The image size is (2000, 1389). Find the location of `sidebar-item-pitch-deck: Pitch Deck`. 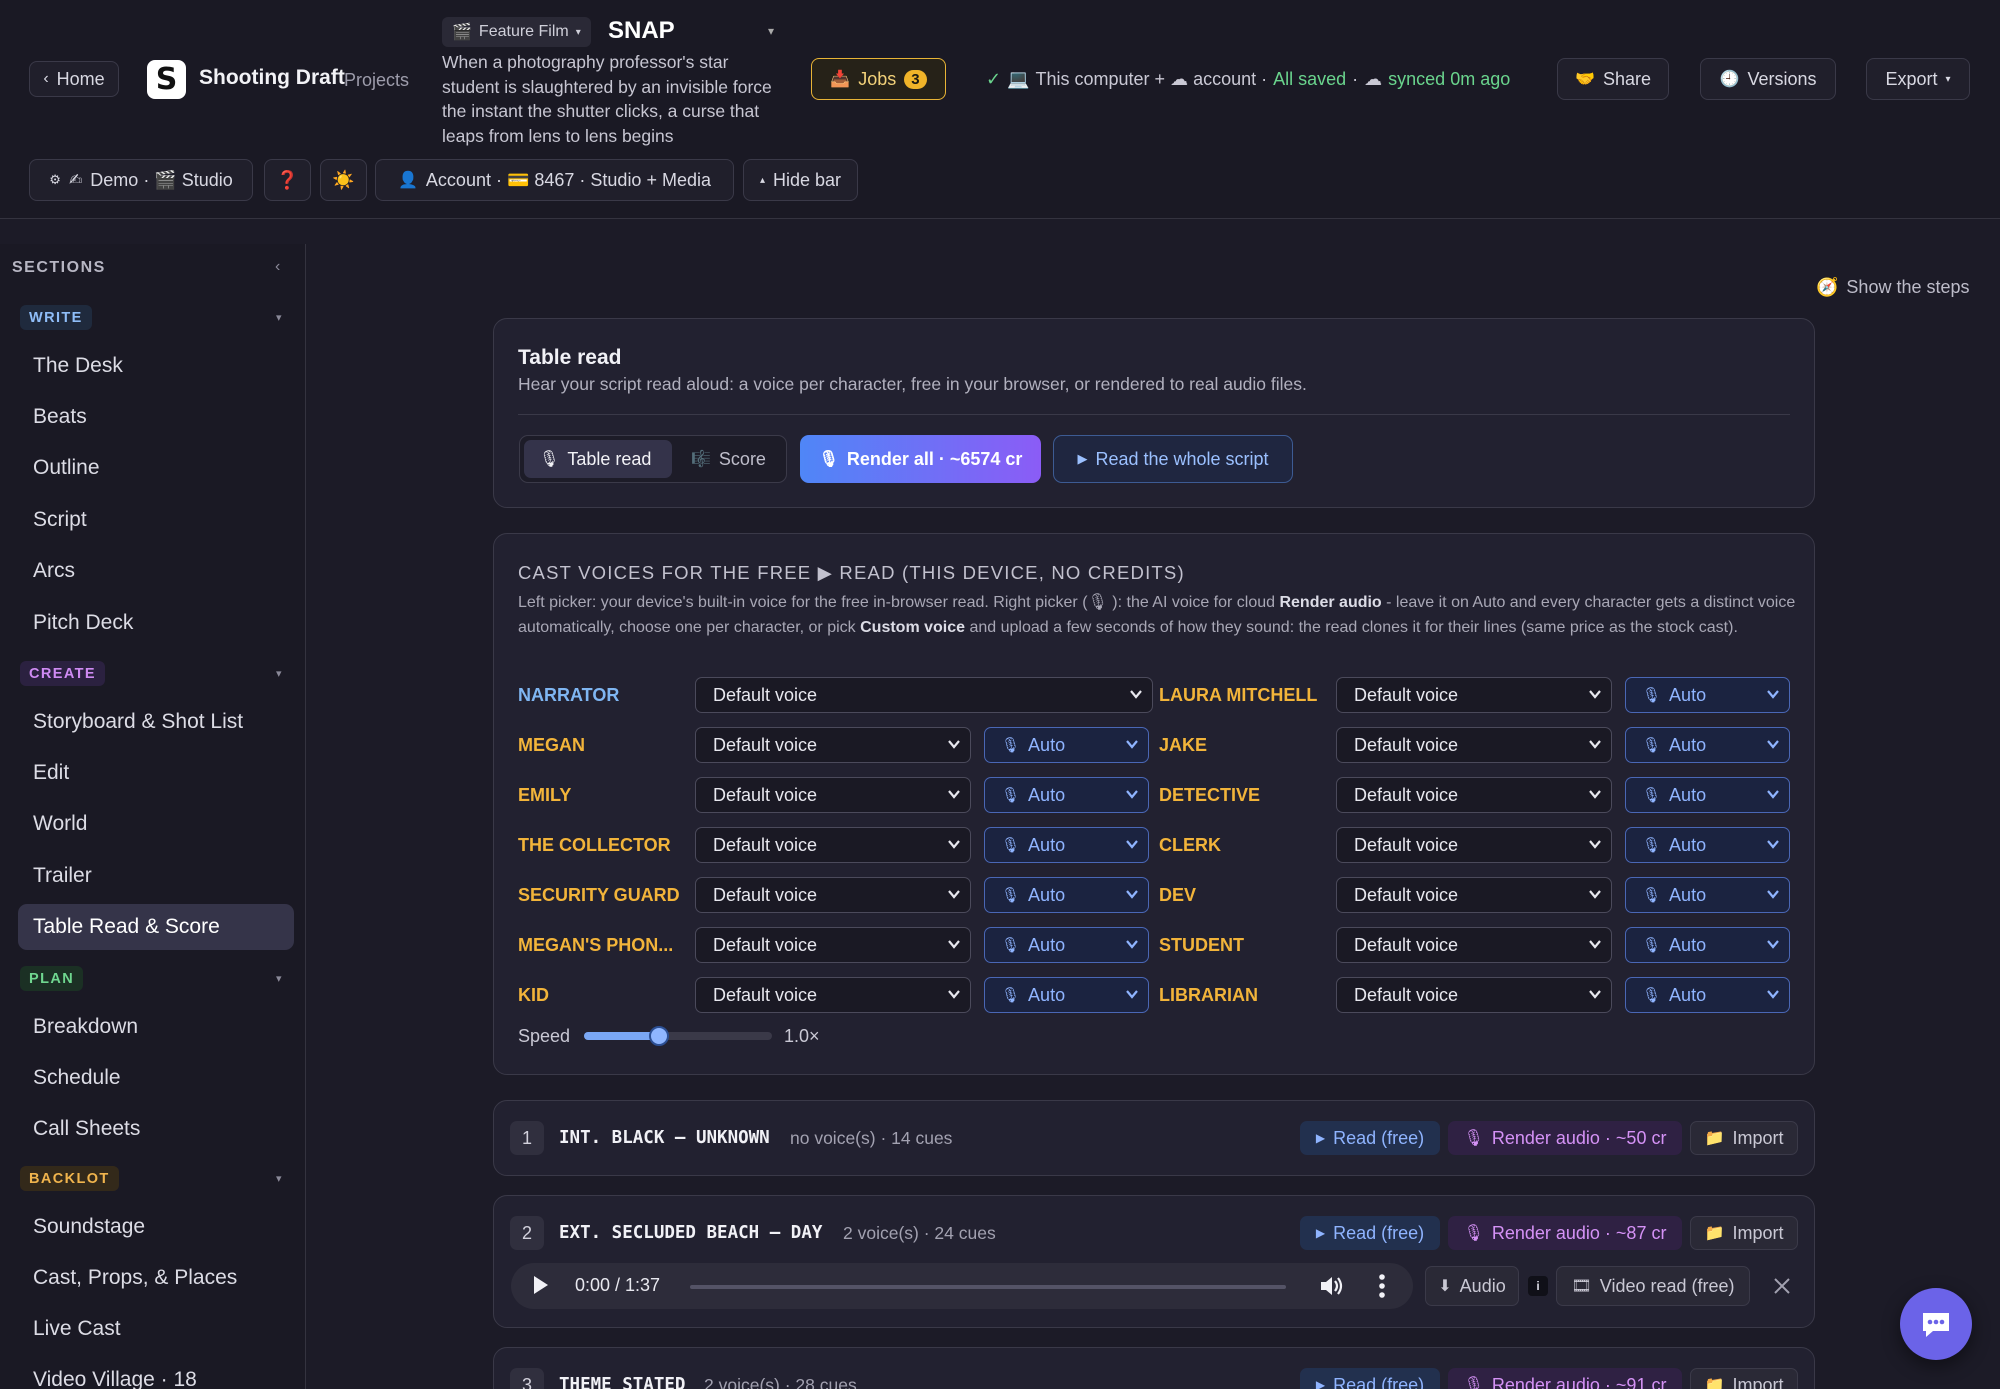

sidebar-item-pitch-deck: Pitch Deck is located at coordinates (156, 623).